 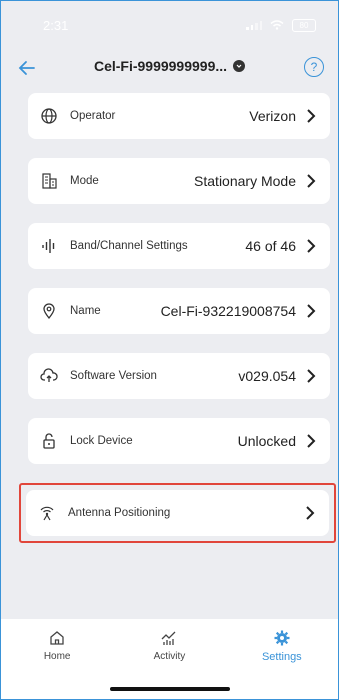 I want to click on status-time: 2:31, so click(x=56, y=25).